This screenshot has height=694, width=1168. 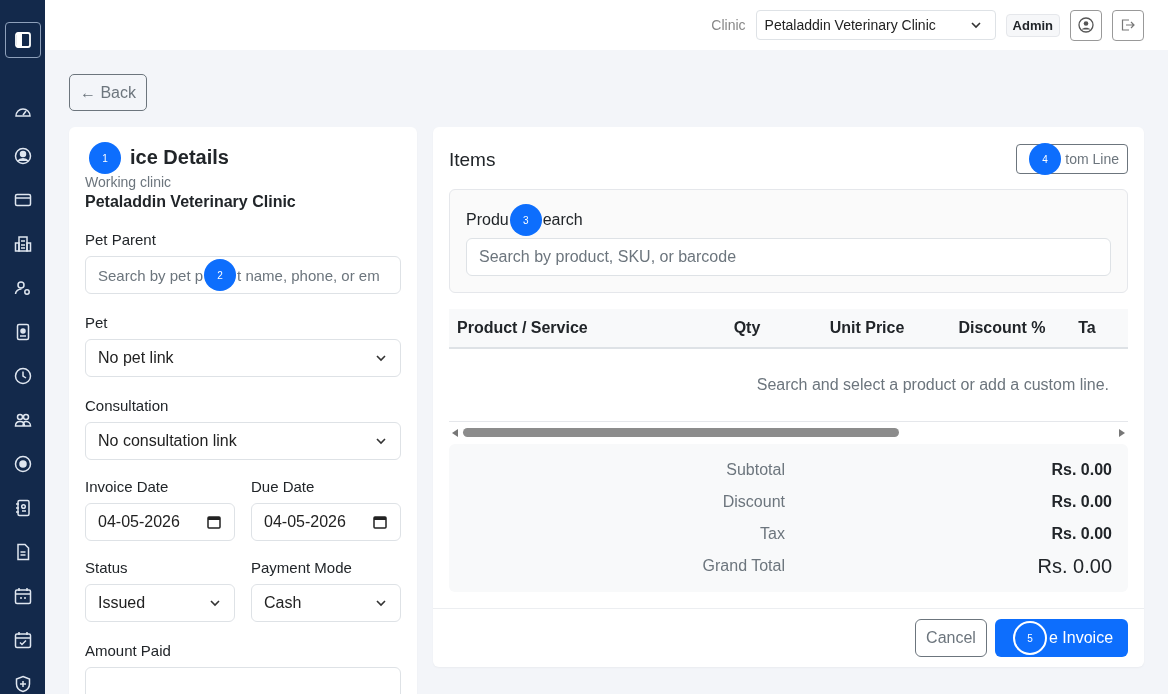 I want to click on due-date-field: 04-05-2026, so click(x=326, y=522).